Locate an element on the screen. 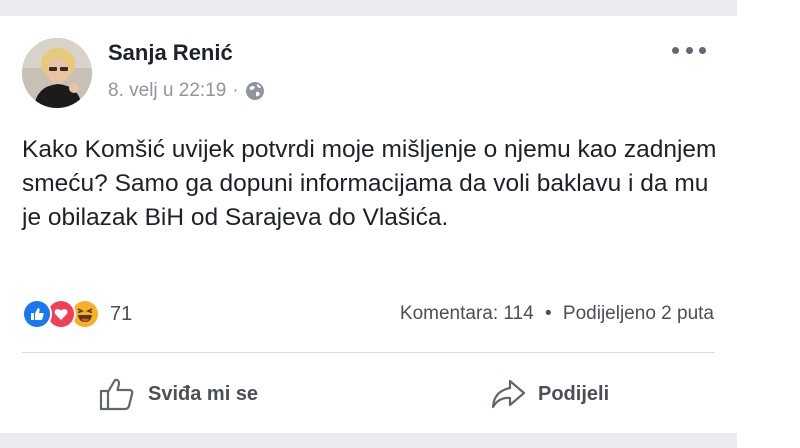 The height and width of the screenshot is (448, 800). avatar-photo is located at coordinates (57, 73).